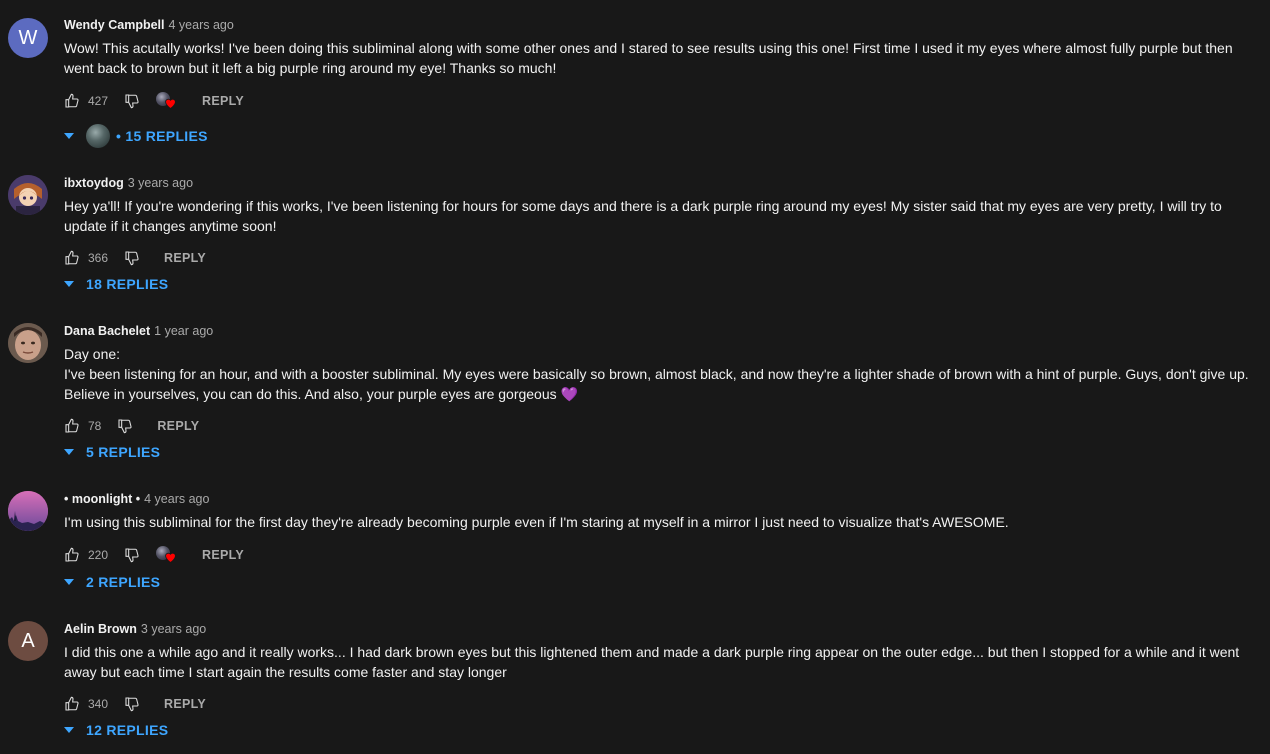 The height and width of the screenshot is (754, 1270). I want to click on comment-actions: 340 REPLY, so click(135, 704).